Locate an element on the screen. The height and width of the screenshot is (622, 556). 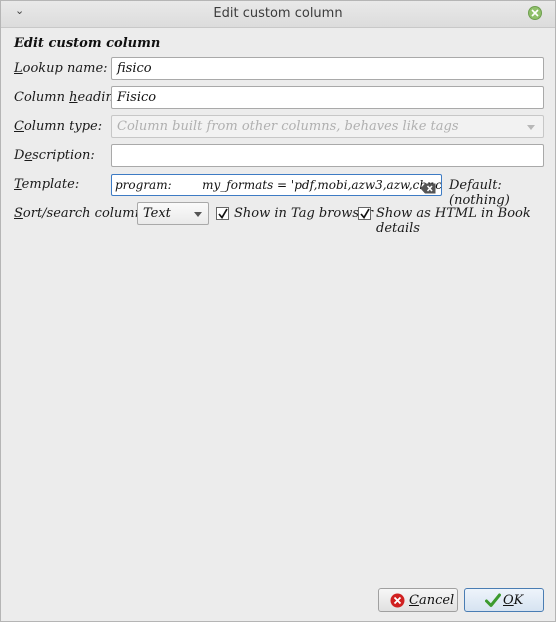
column-type-label: Column type: is located at coordinates (58, 126).